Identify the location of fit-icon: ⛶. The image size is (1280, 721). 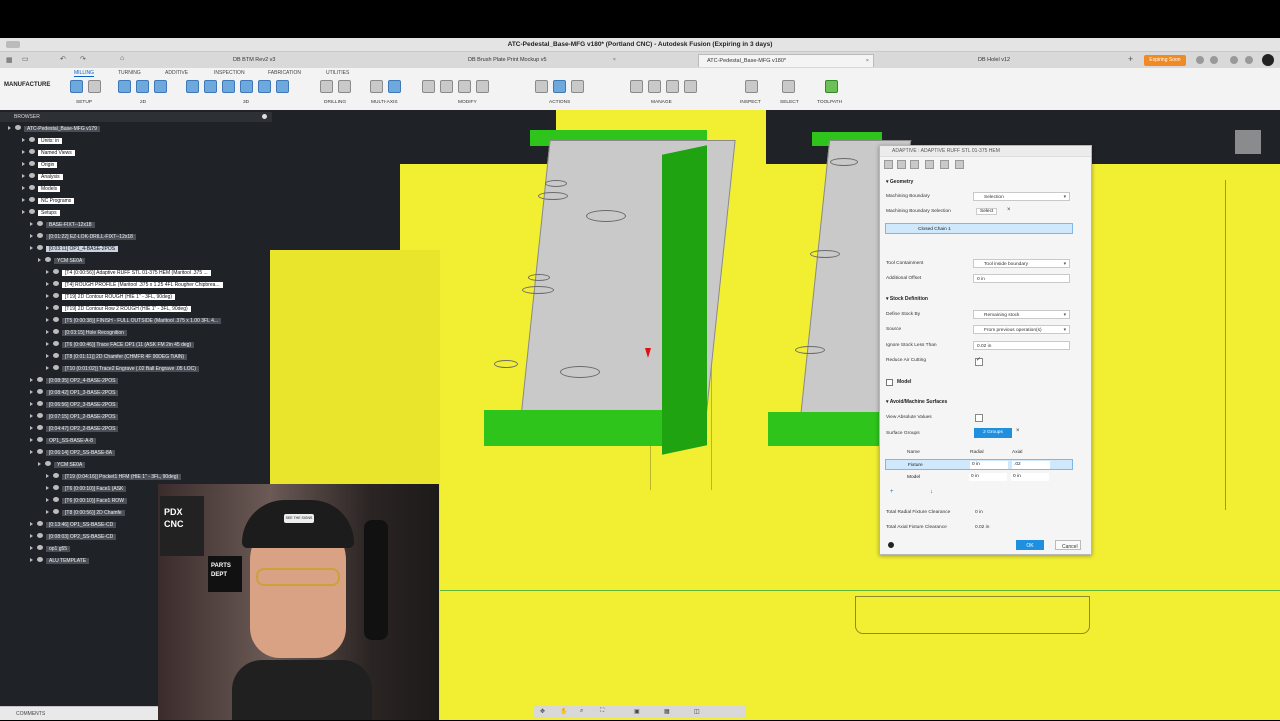
(602, 711).